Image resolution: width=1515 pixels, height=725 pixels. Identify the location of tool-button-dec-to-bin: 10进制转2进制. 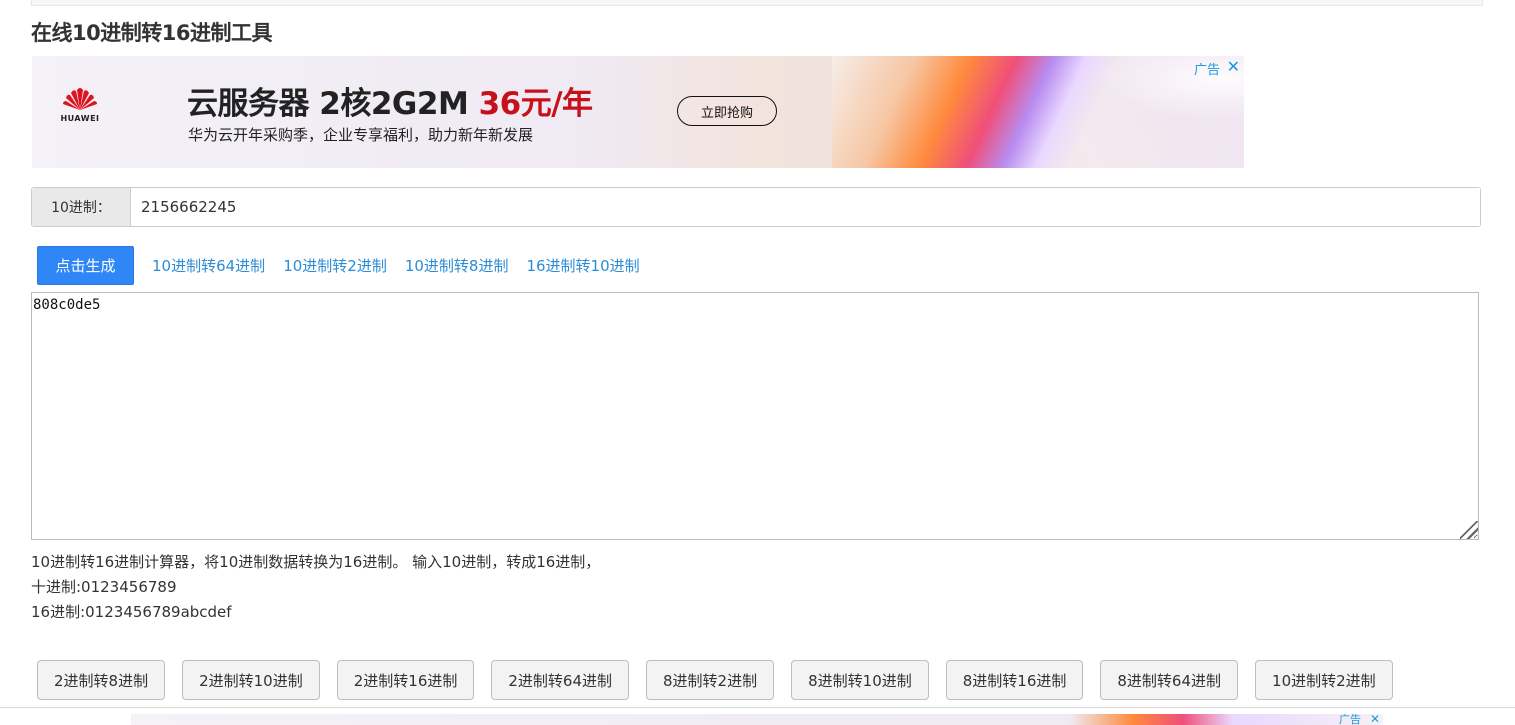
(1324, 680).